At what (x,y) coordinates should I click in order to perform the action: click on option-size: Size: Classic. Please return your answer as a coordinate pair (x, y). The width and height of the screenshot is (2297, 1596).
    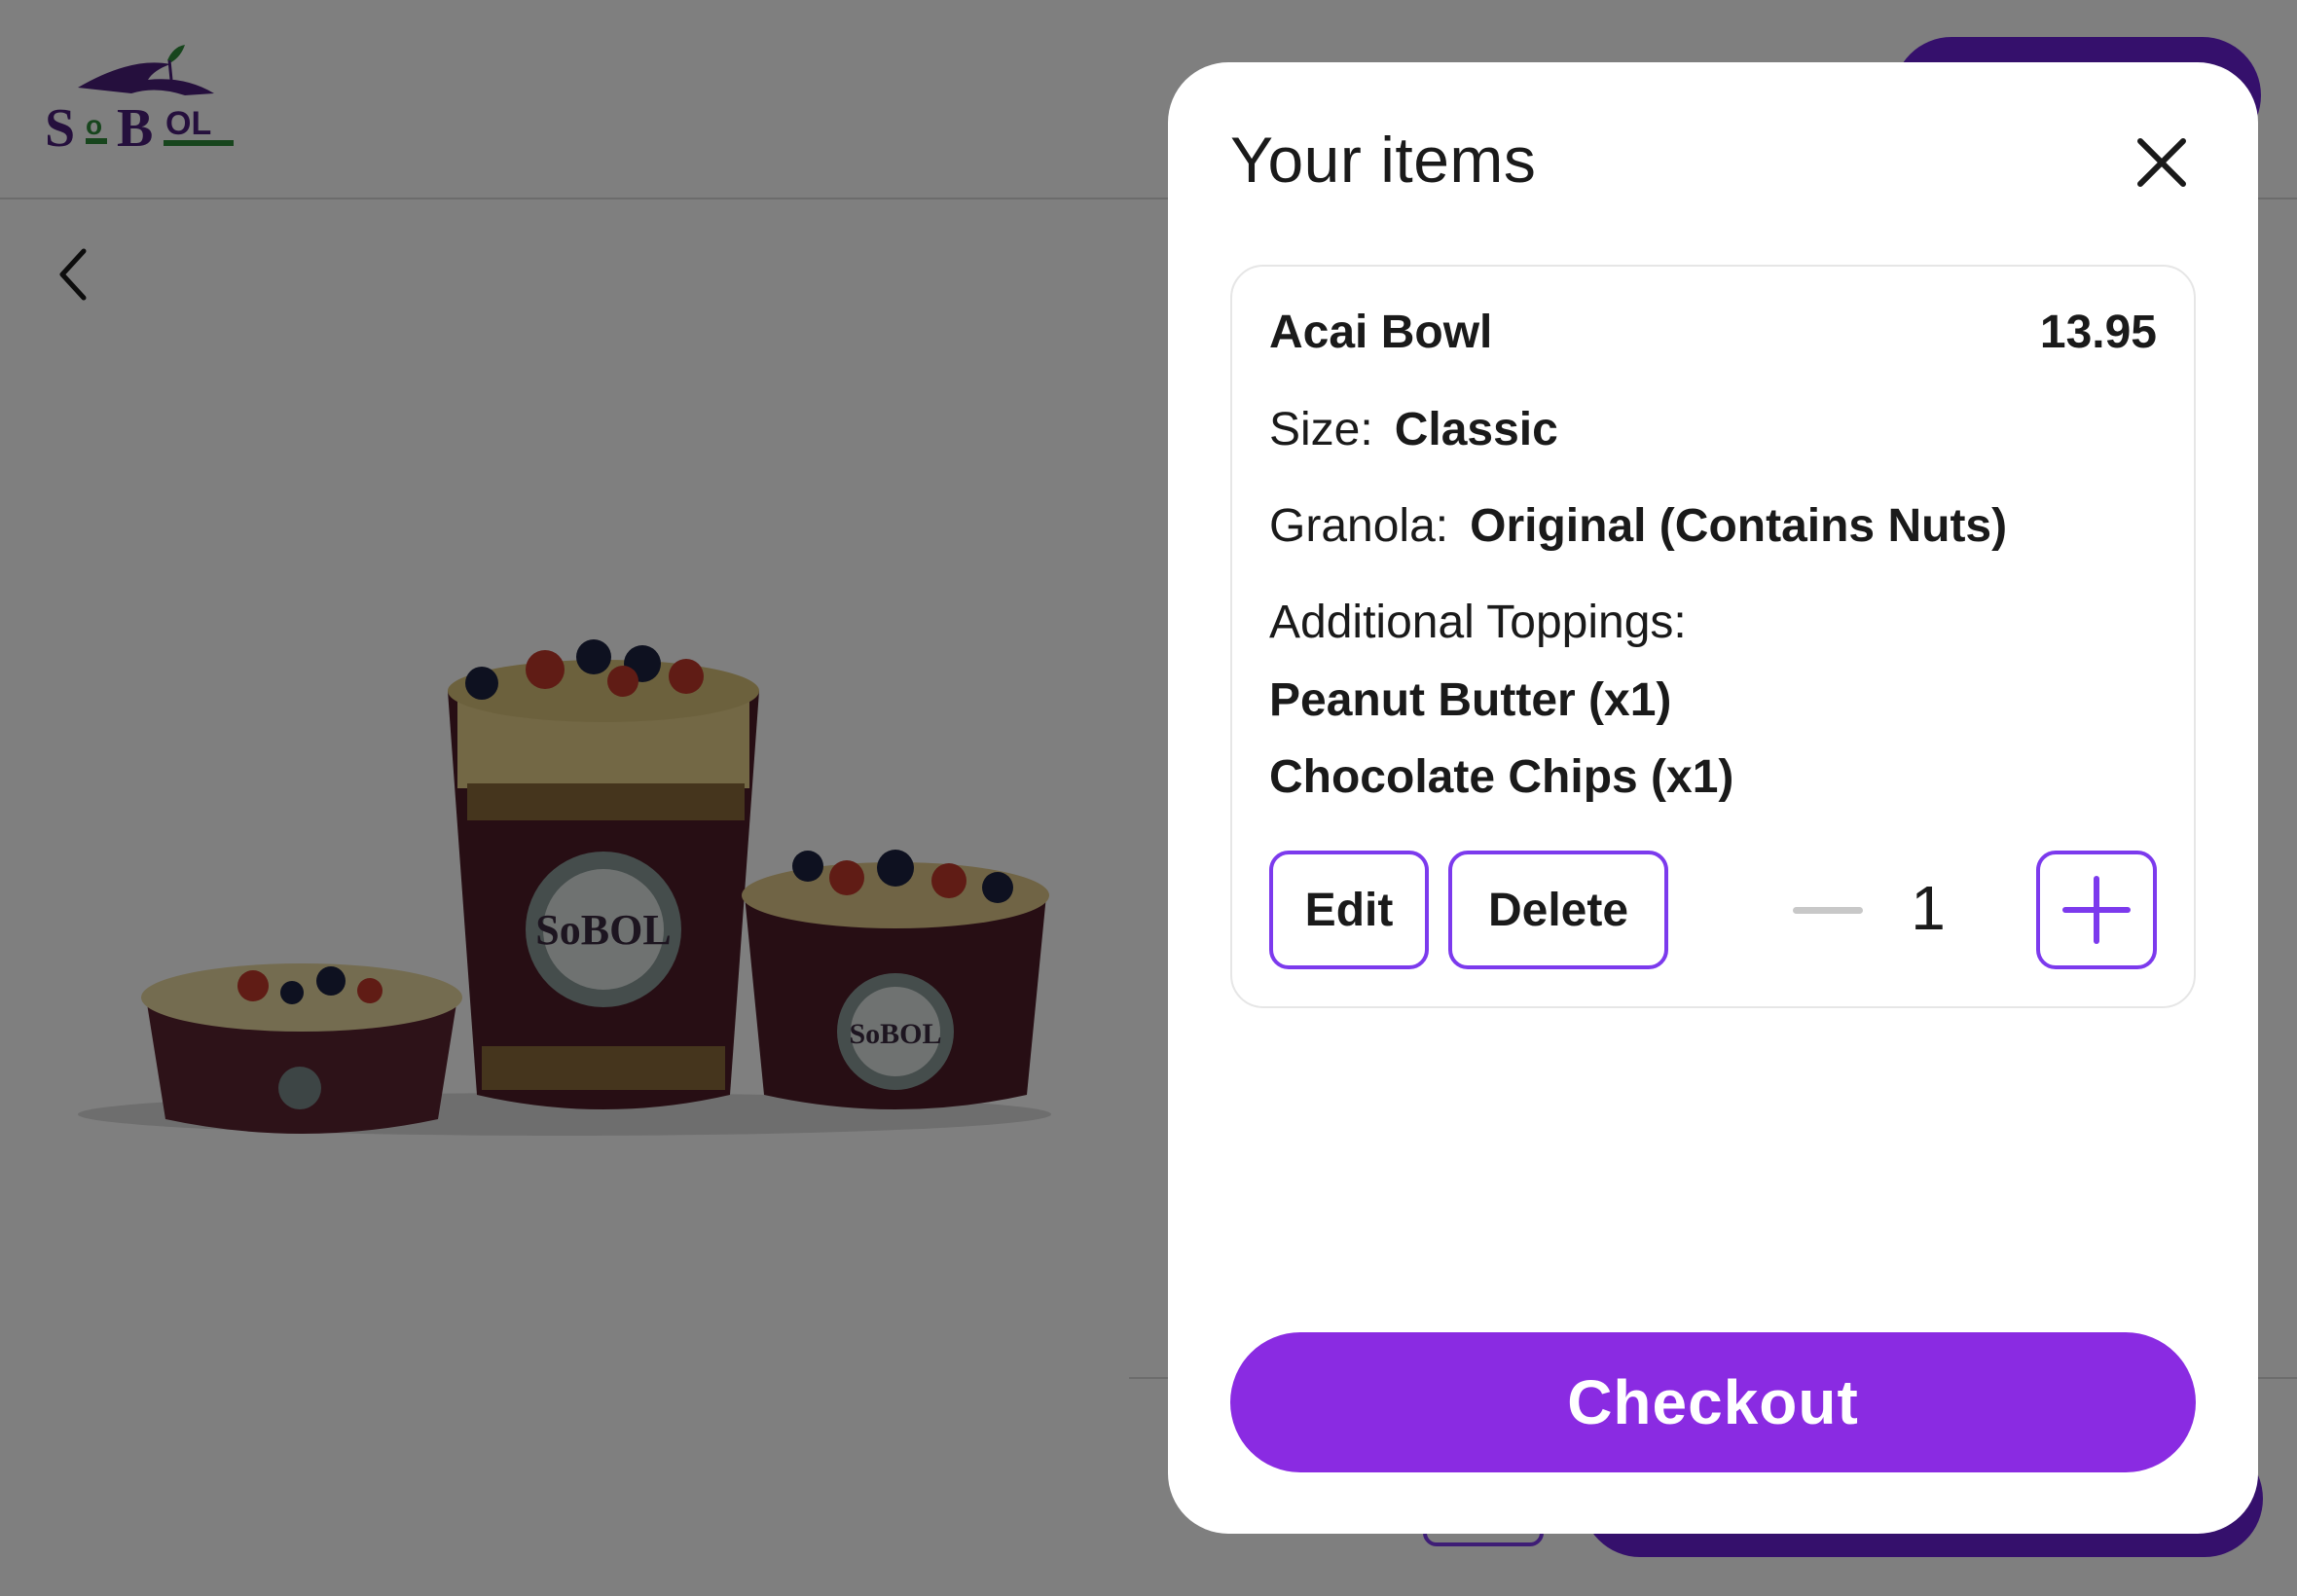
    Looking at the image, I should click on (1413, 430).